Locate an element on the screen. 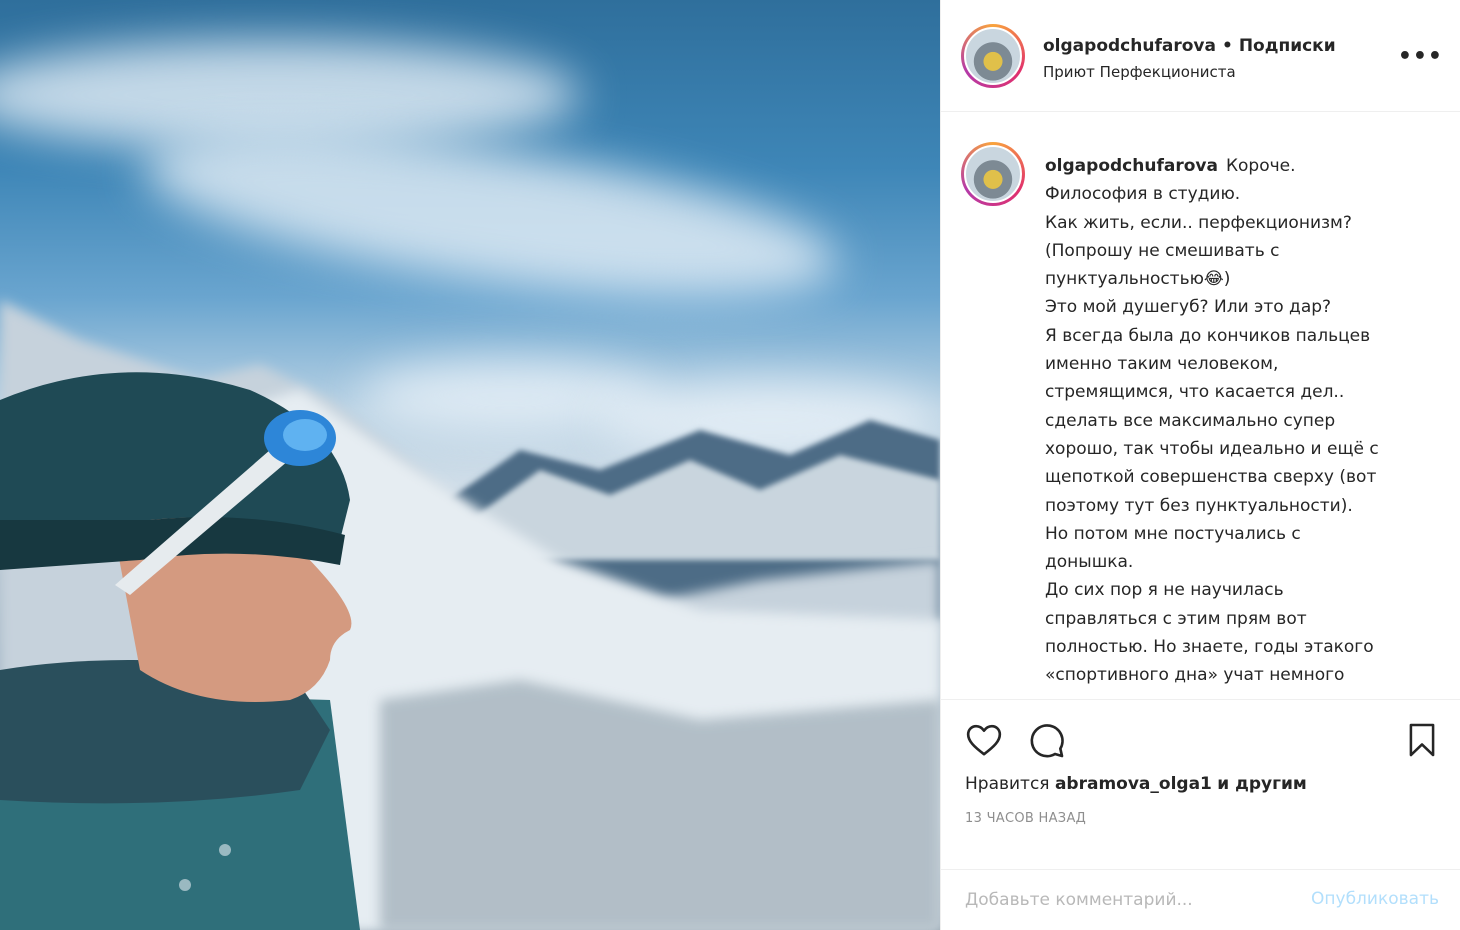 Image resolution: width=1460 pixels, height=930 pixels. caption-line: щепоткой совершенства сверху (вот is located at coordinates (1211, 477).